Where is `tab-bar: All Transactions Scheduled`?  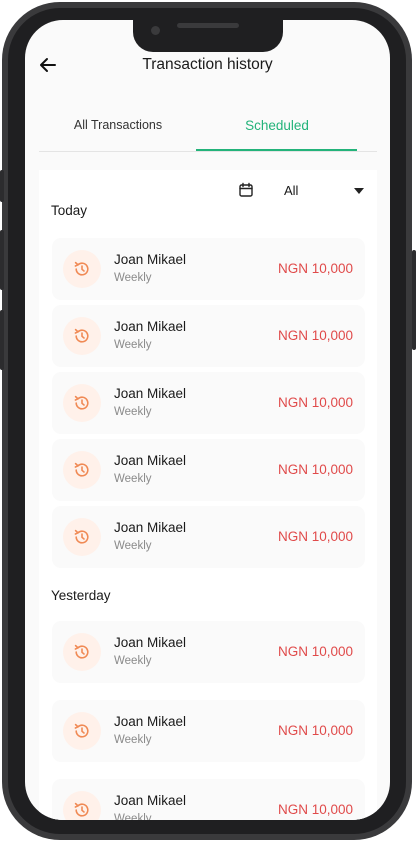 tab-bar: All Transactions Scheduled is located at coordinates (208, 134).